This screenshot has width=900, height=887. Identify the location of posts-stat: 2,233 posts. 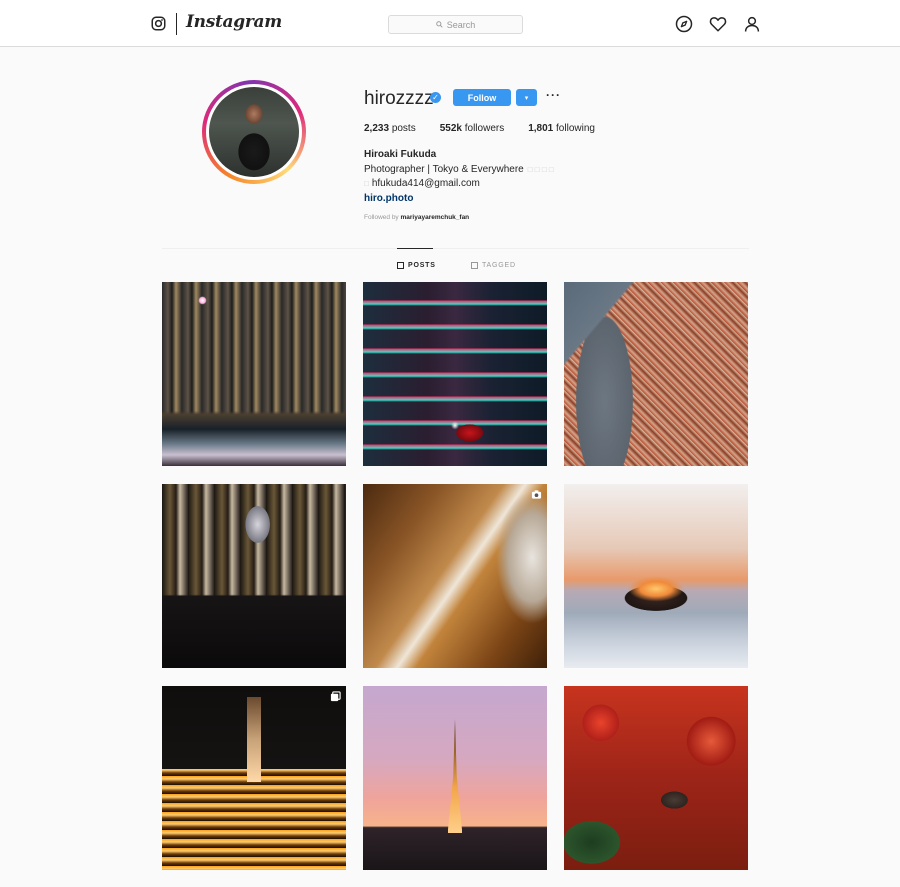
(390, 128).